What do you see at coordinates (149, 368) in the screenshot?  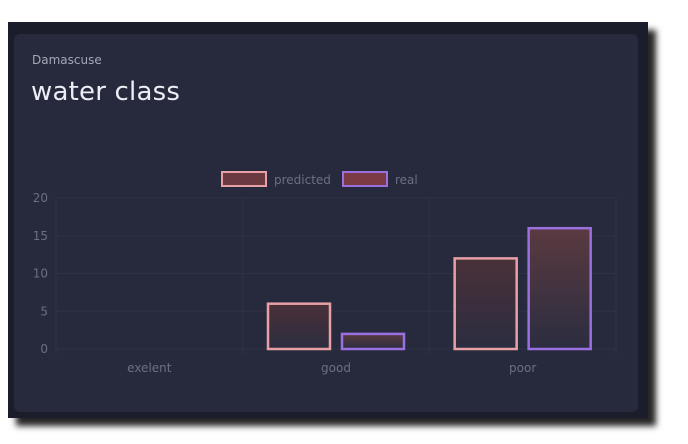 I see `x-tick-label: exelent` at bounding box center [149, 368].